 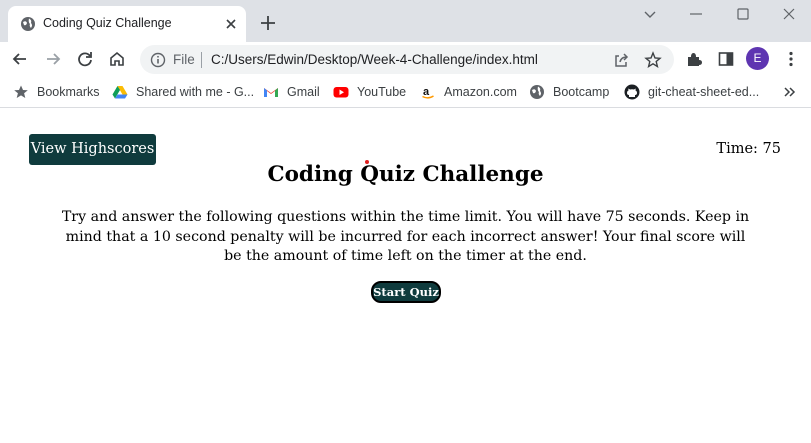 What do you see at coordinates (120, 92) in the screenshot?
I see `google-drive-icon` at bounding box center [120, 92].